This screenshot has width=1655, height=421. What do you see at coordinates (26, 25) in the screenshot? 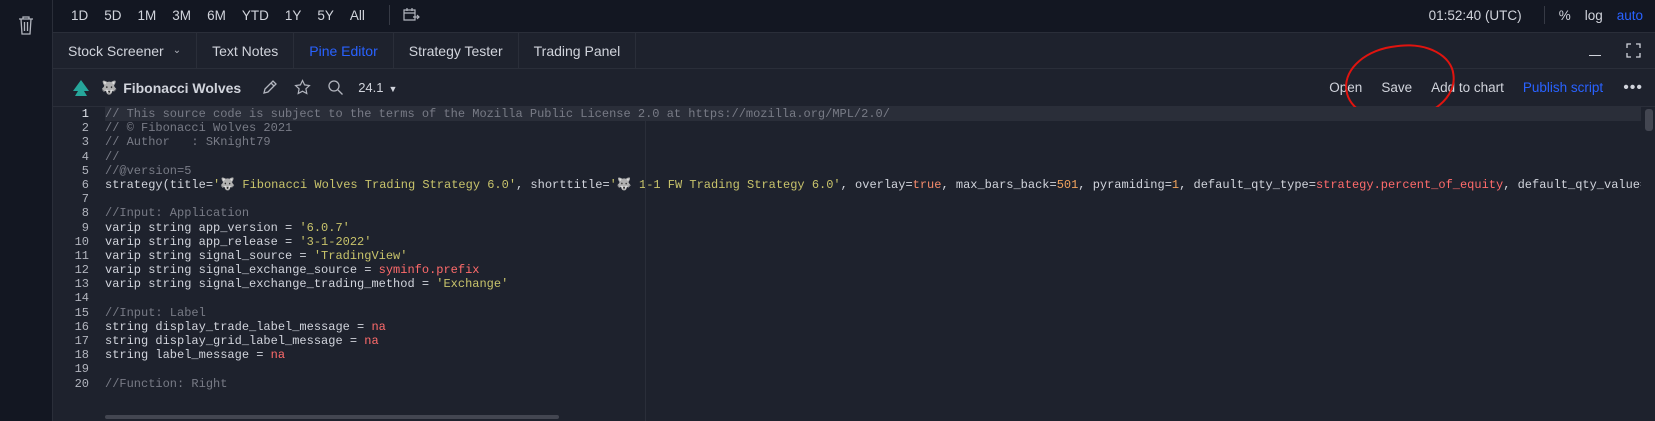
I see `trash-icon` at bounding box center [26, 25].